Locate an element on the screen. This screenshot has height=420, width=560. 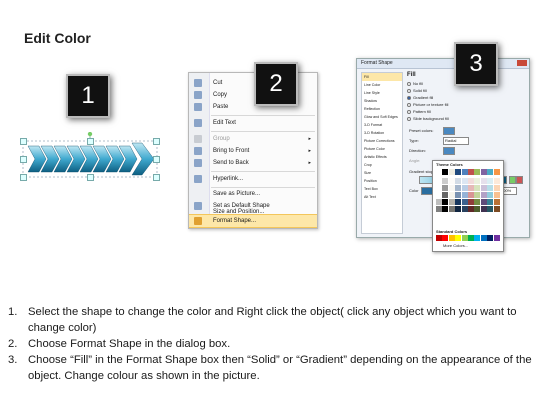
radio-no-fill is located at coordinates (409, 84).